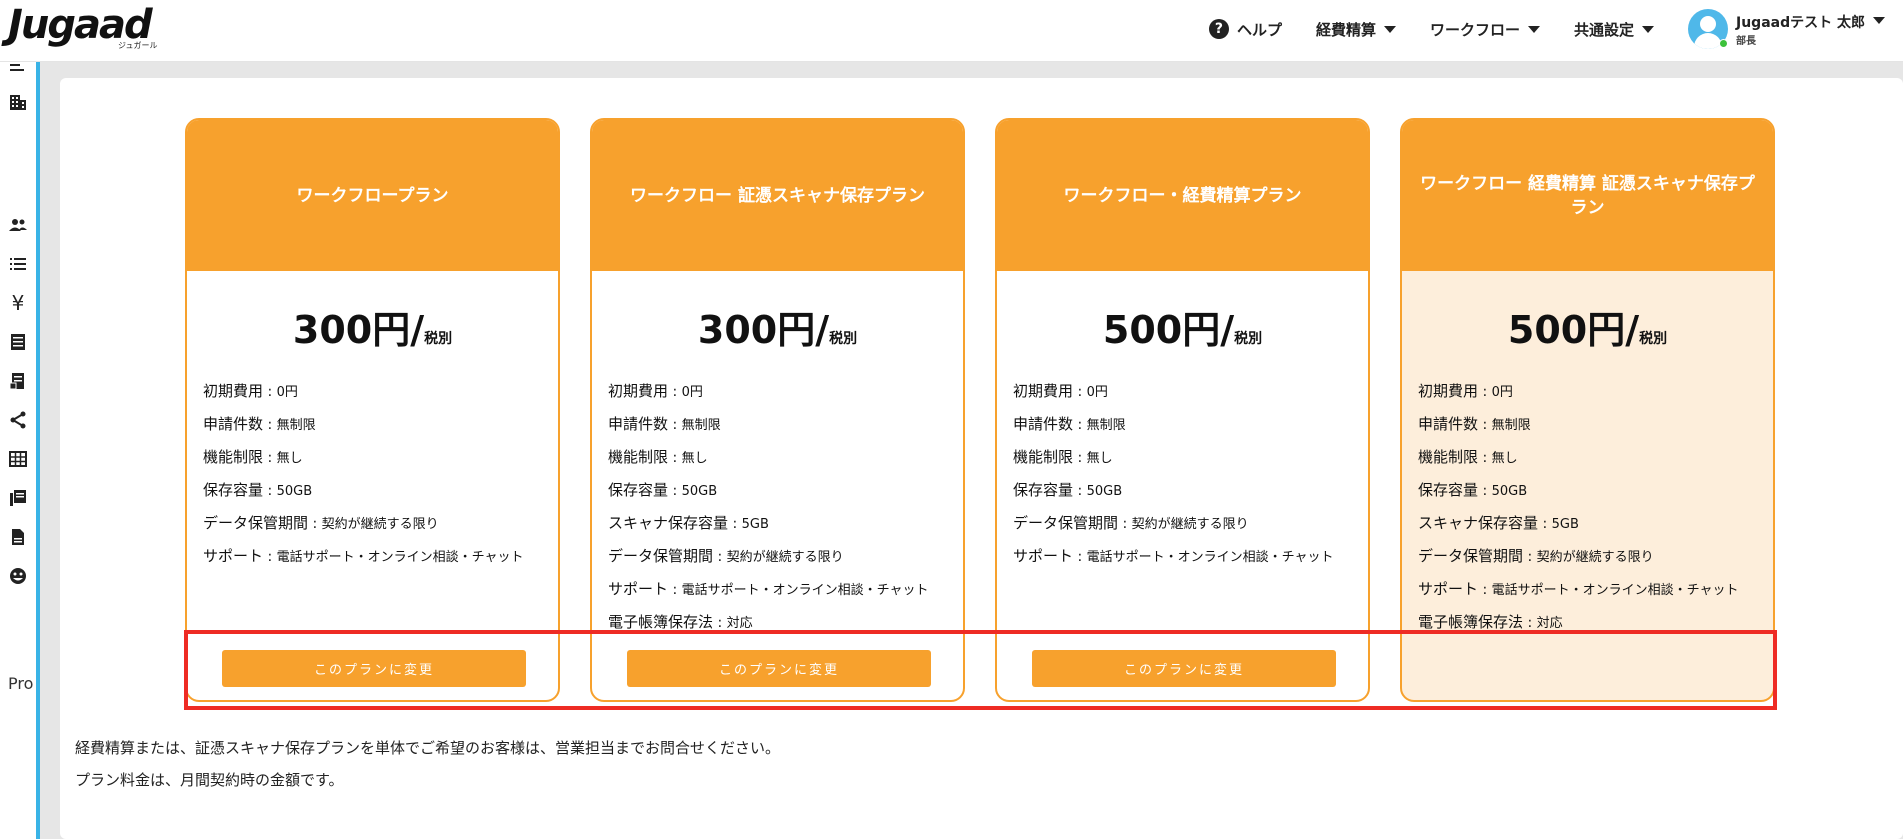 This screenshot has height=839, width=1903. What do you see at coordinates (21, 683) in the screenshot?
I see `sidebar-partial-label: Pro` at bounding box center [21, 683].